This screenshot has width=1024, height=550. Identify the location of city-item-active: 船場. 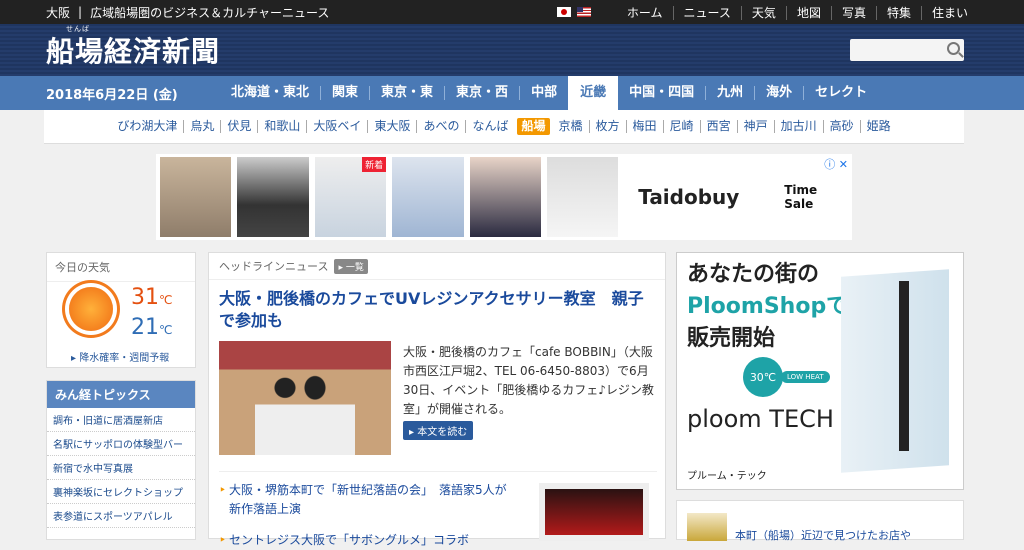
(533, 126).